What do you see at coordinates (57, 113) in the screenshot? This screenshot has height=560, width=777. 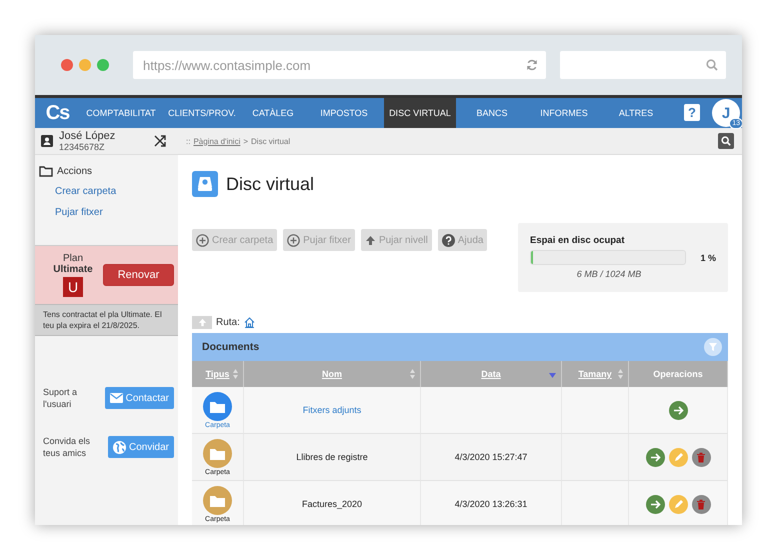 I see `app-logo: Cs` at bounding box center [57, 113].